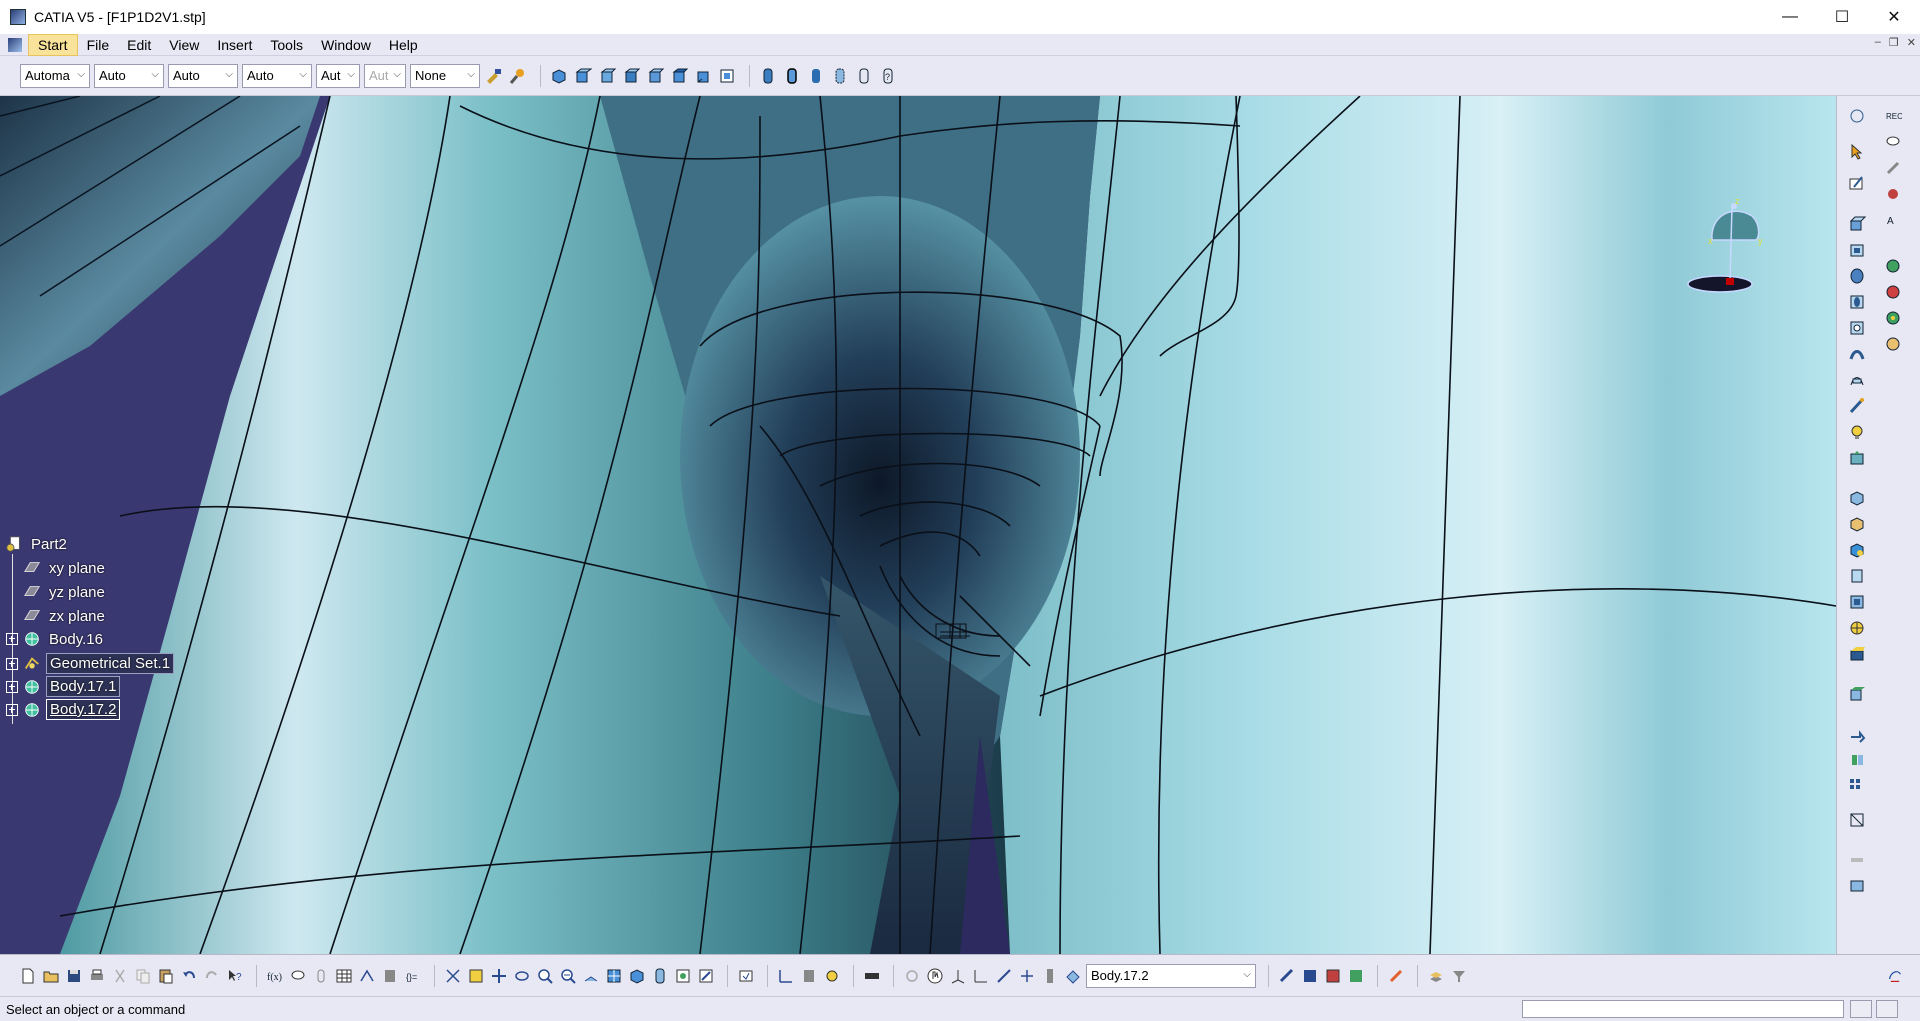 The width and height of the screenshot is (1920, 1021). Describe the element at coordinates (65, 592) in the screenshot. I see `tree-item-yz-plane: yz plane` at that location.